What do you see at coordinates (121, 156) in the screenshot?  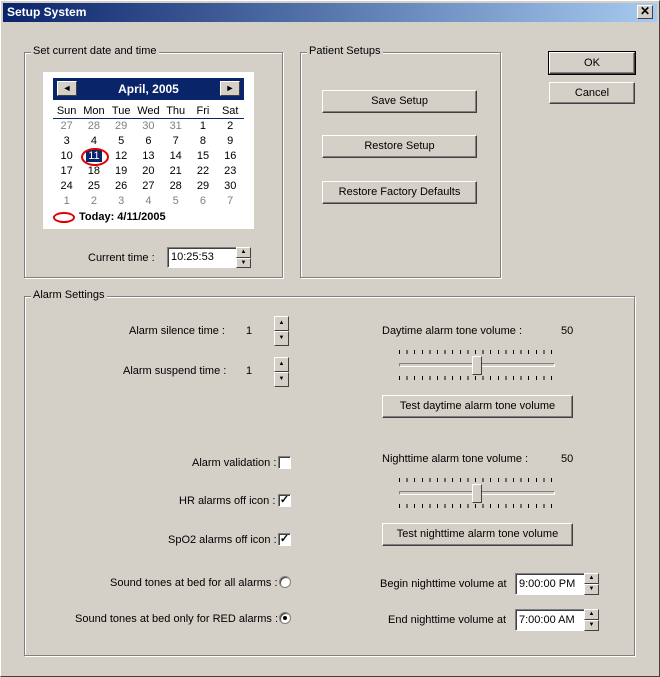 I see `calendar-day: 12` at bounding box center [121, 156].